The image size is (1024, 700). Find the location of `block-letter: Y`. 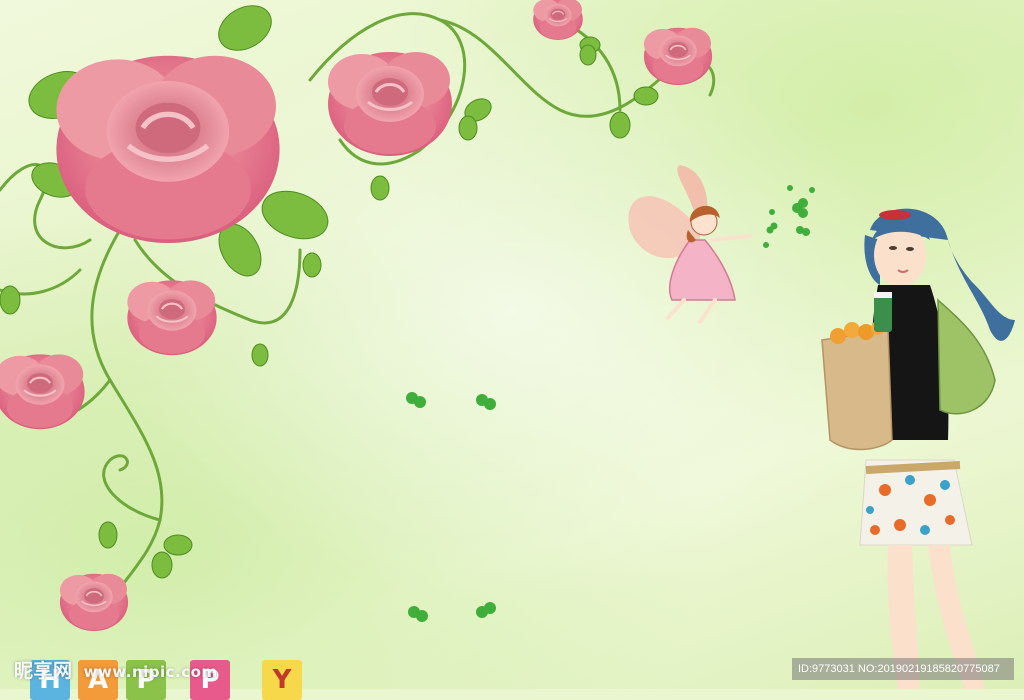

block-letter: Y is located at coordinates (282, 680).